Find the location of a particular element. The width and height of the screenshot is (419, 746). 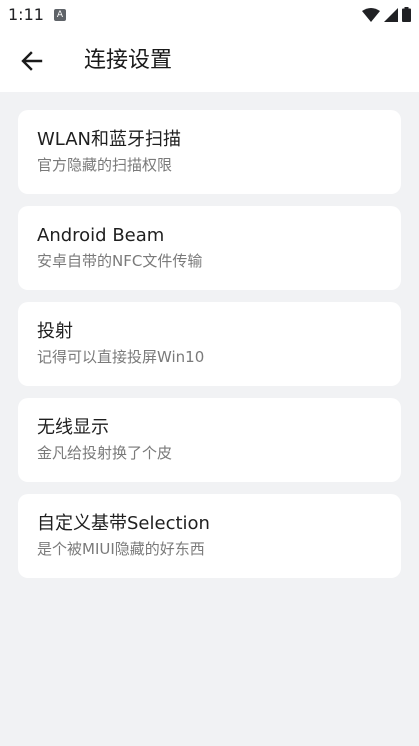

setting-item-subtitle: 安卓自带的NFC文件传输 is located at coordinates (120, 261).